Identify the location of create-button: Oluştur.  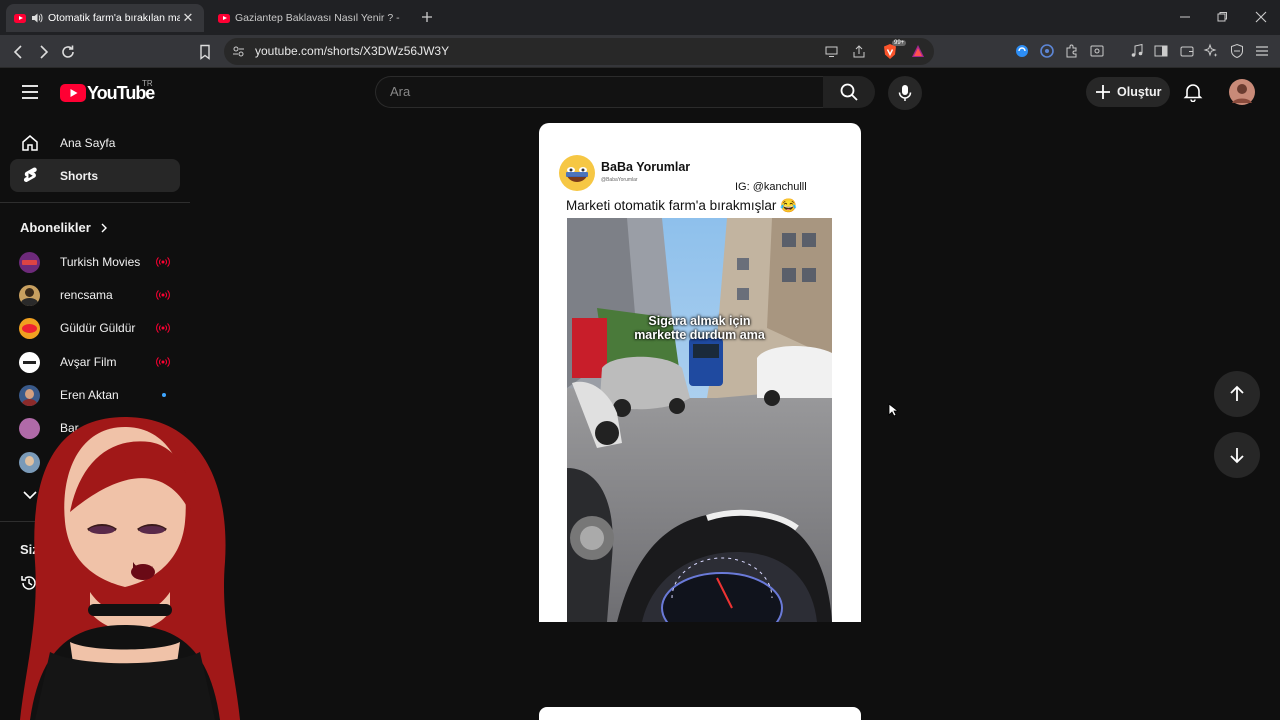
(1128, 92).